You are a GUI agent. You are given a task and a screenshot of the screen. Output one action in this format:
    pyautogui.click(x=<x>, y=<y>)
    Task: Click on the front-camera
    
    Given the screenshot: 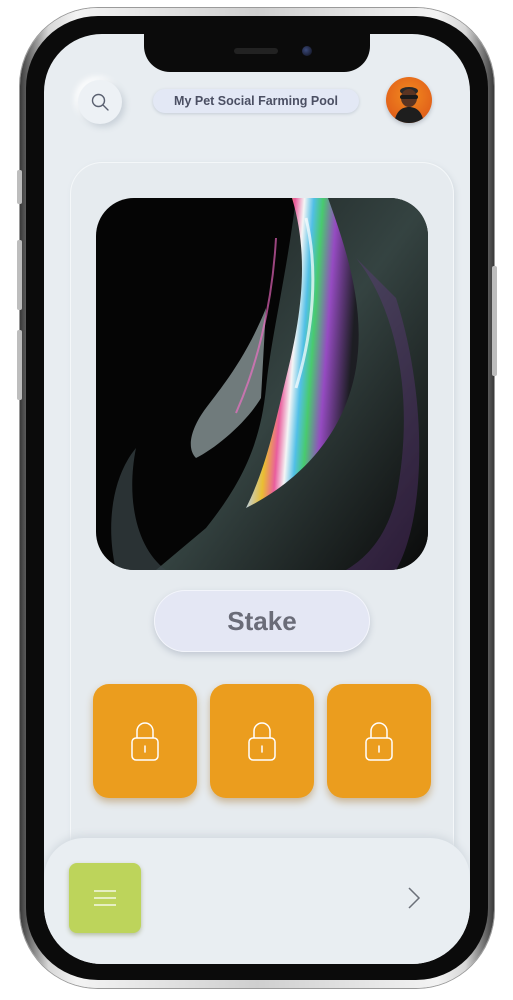 What is the action you would take?
    pyautogui.click(x=307, y=51)
    